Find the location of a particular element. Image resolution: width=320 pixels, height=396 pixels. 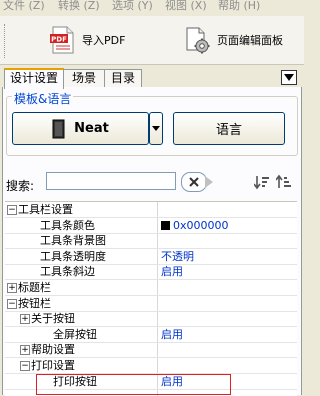

search-label: 搜索: is located at coordinates (20, 186).